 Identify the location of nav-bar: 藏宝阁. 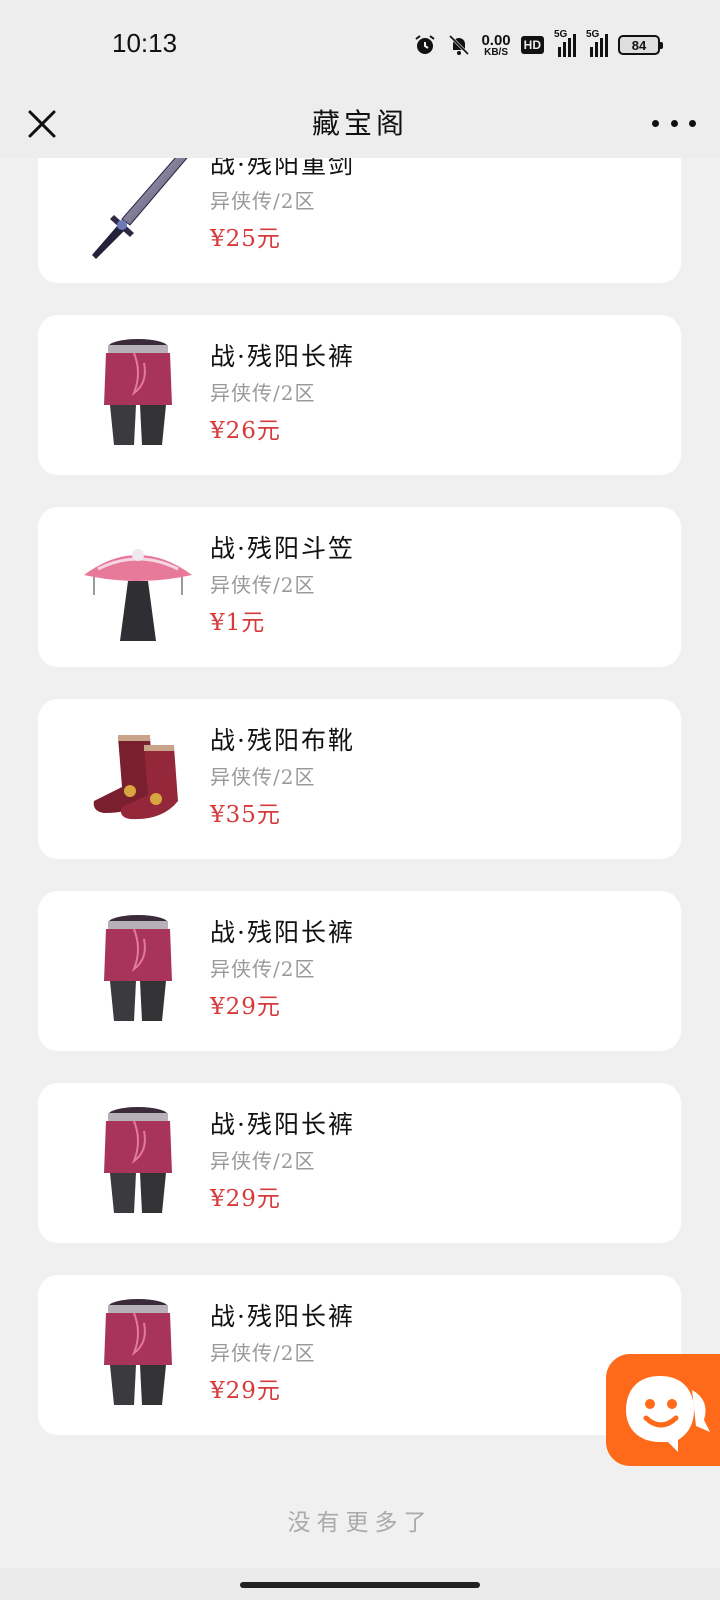
(360, 124).